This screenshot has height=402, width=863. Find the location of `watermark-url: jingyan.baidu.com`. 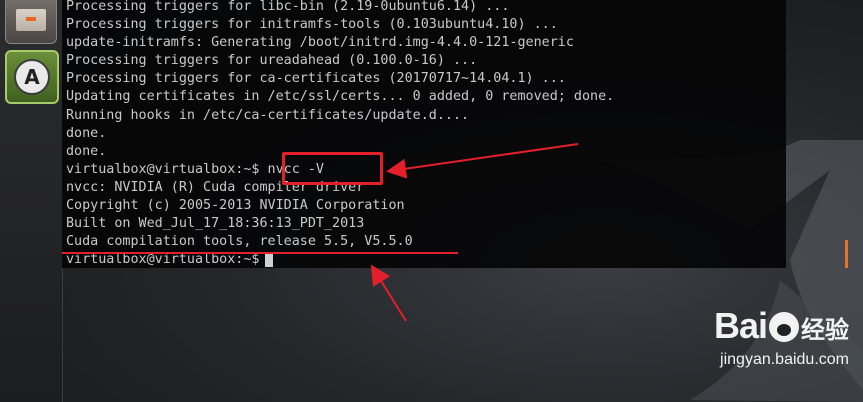

watermark-url: jingyan.baidu.com is located at coordinates (784, 359).